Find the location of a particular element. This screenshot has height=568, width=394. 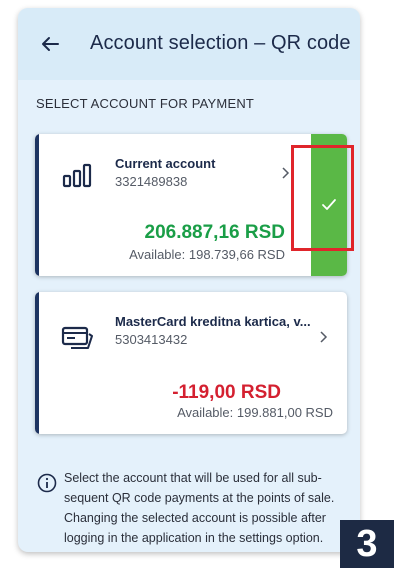

info-icon is located at coordinates (47, 483).